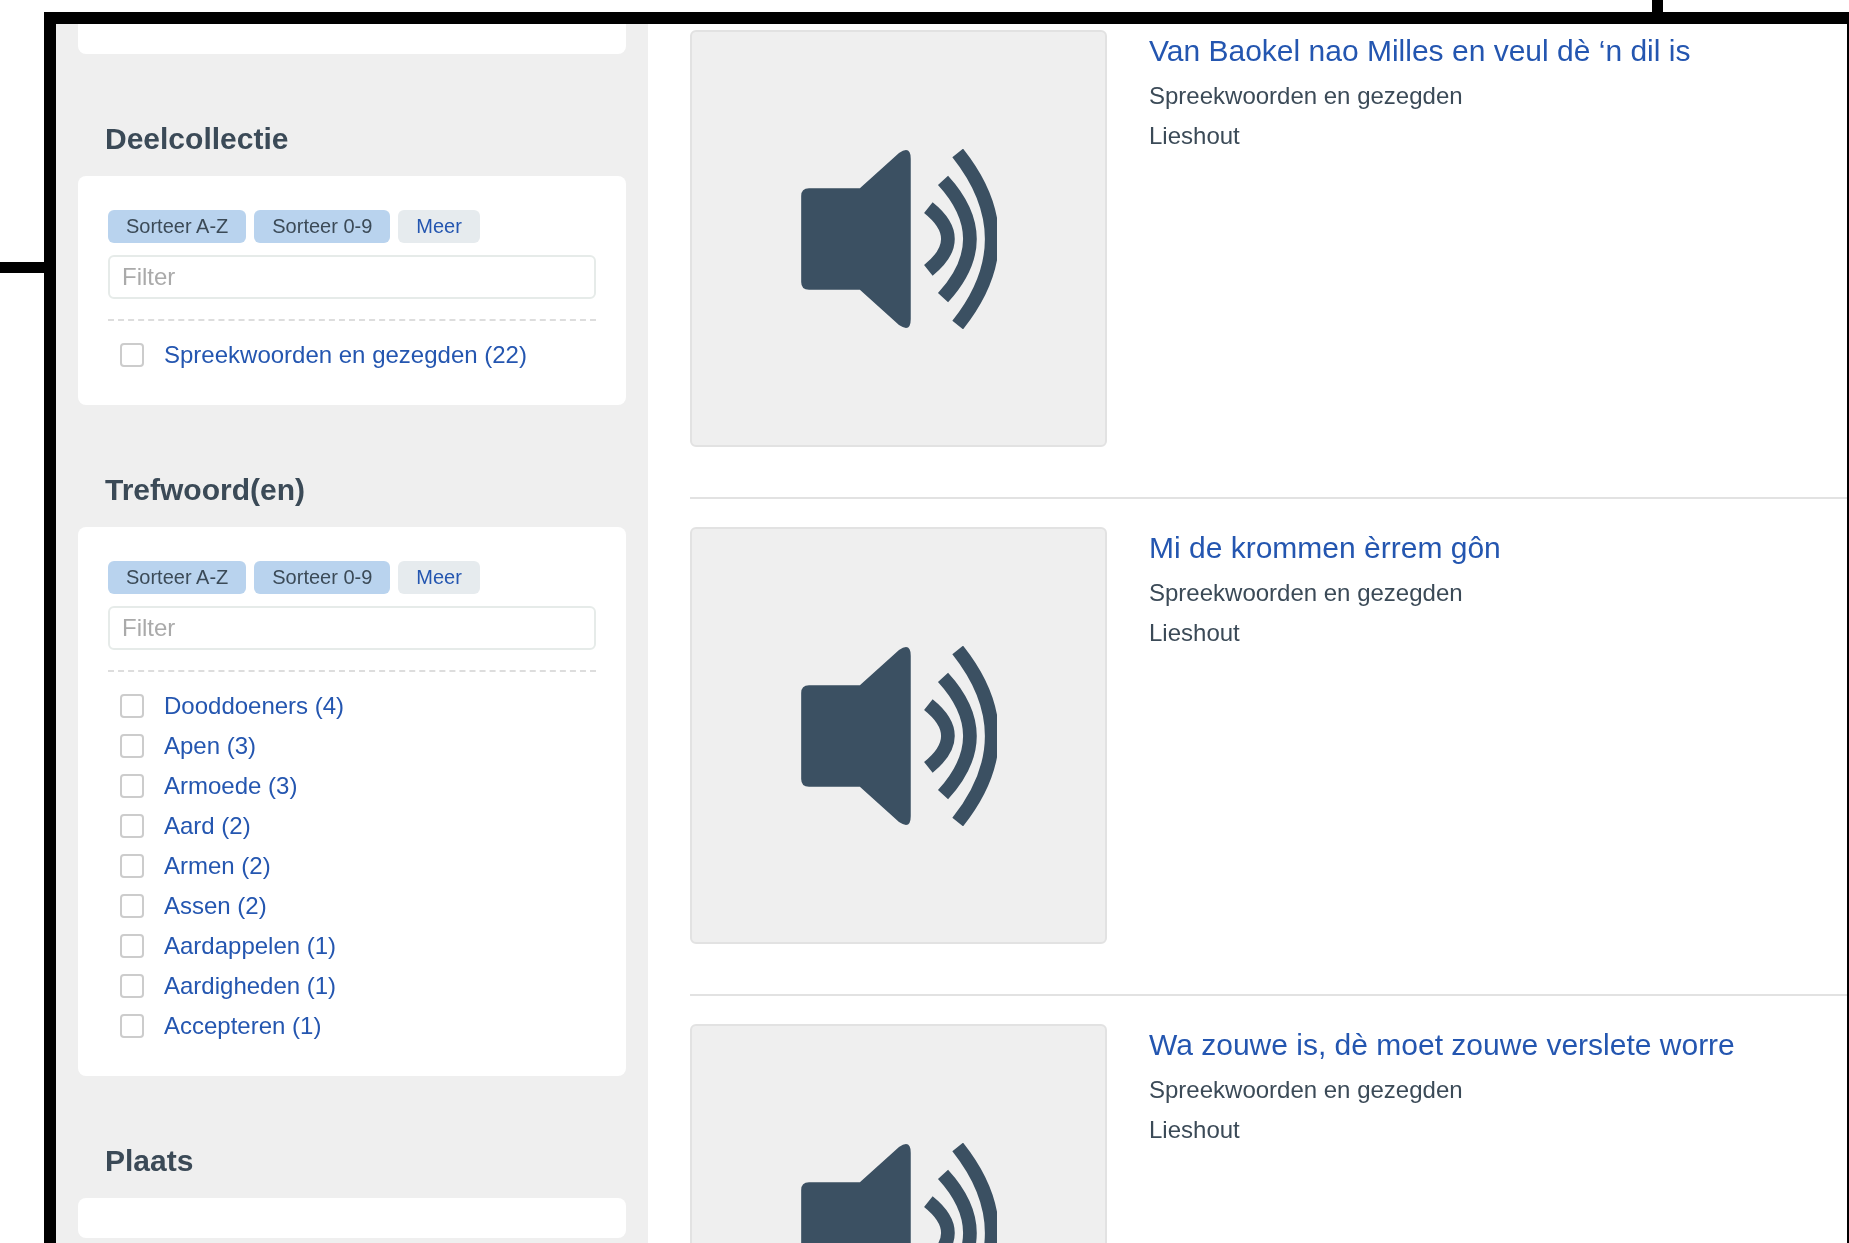  What do you see at coordinates (231, 786) in the screenshot?
I see `facet-link: Armoede (3)` at bounding box center [231, 786].